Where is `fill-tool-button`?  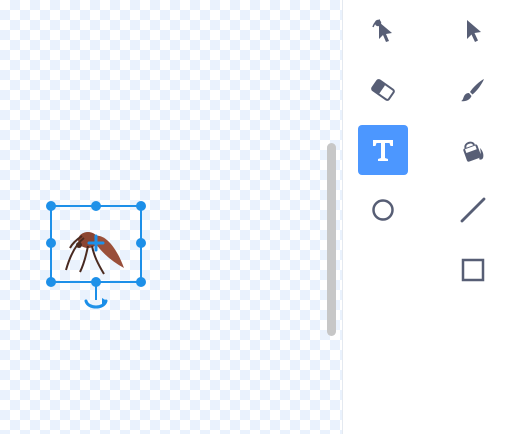 fill-tool-button is located at coordinates (473, 150).